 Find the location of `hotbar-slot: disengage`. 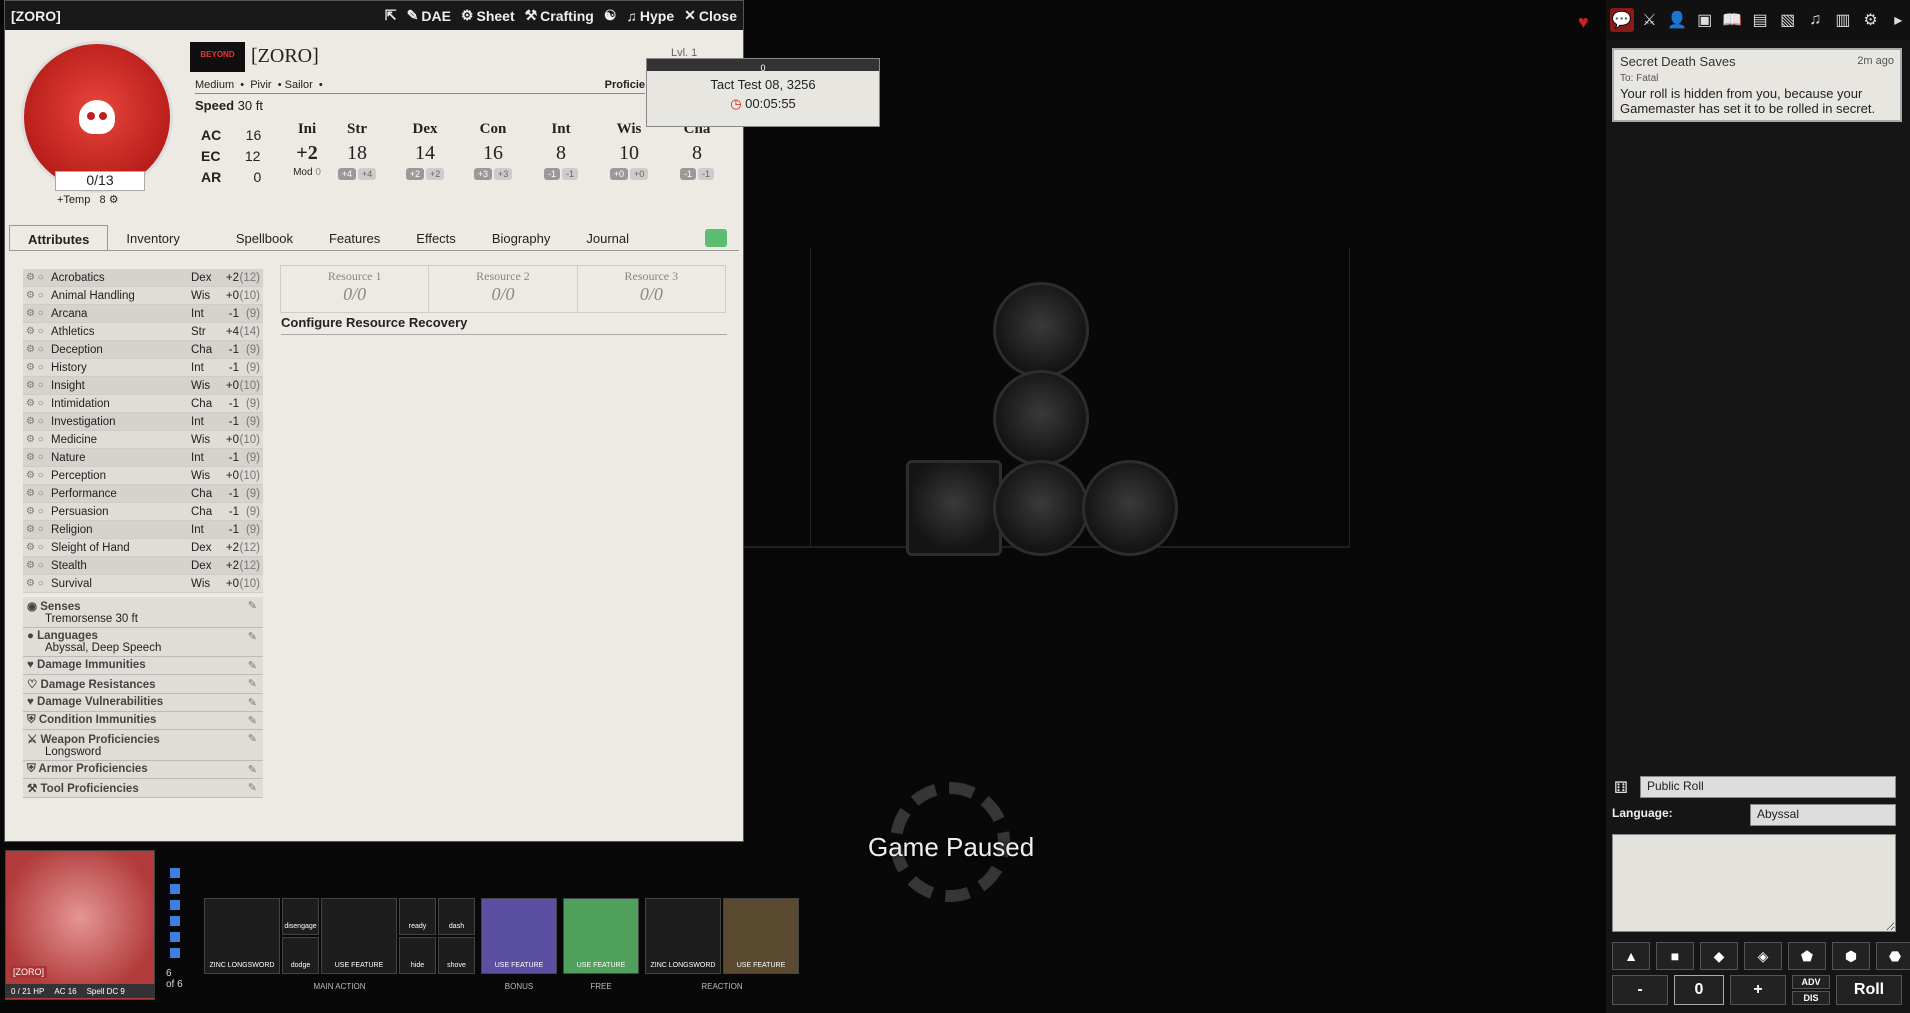

hotbar-slot: disengage is located at coordinates (300, 916).